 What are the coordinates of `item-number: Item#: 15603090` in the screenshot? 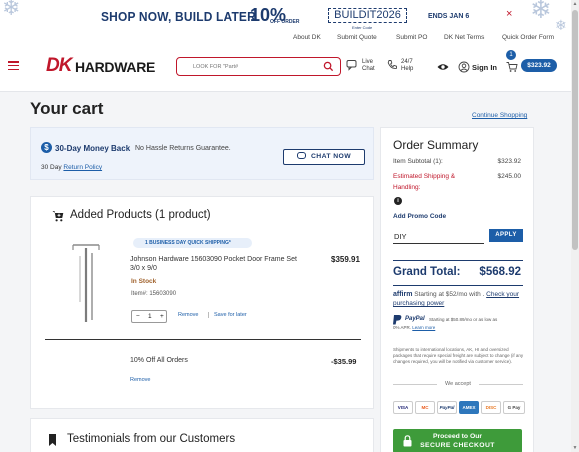 It's located at (154, 294).